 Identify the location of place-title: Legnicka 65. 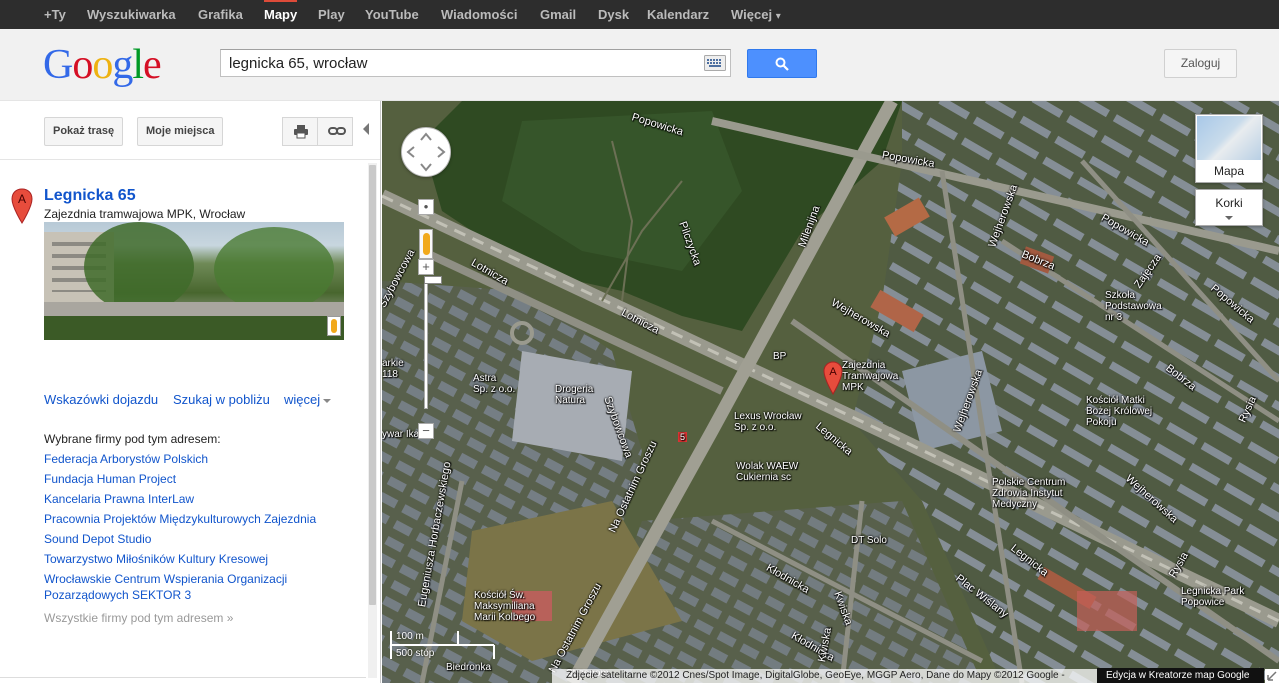
(90, 196).